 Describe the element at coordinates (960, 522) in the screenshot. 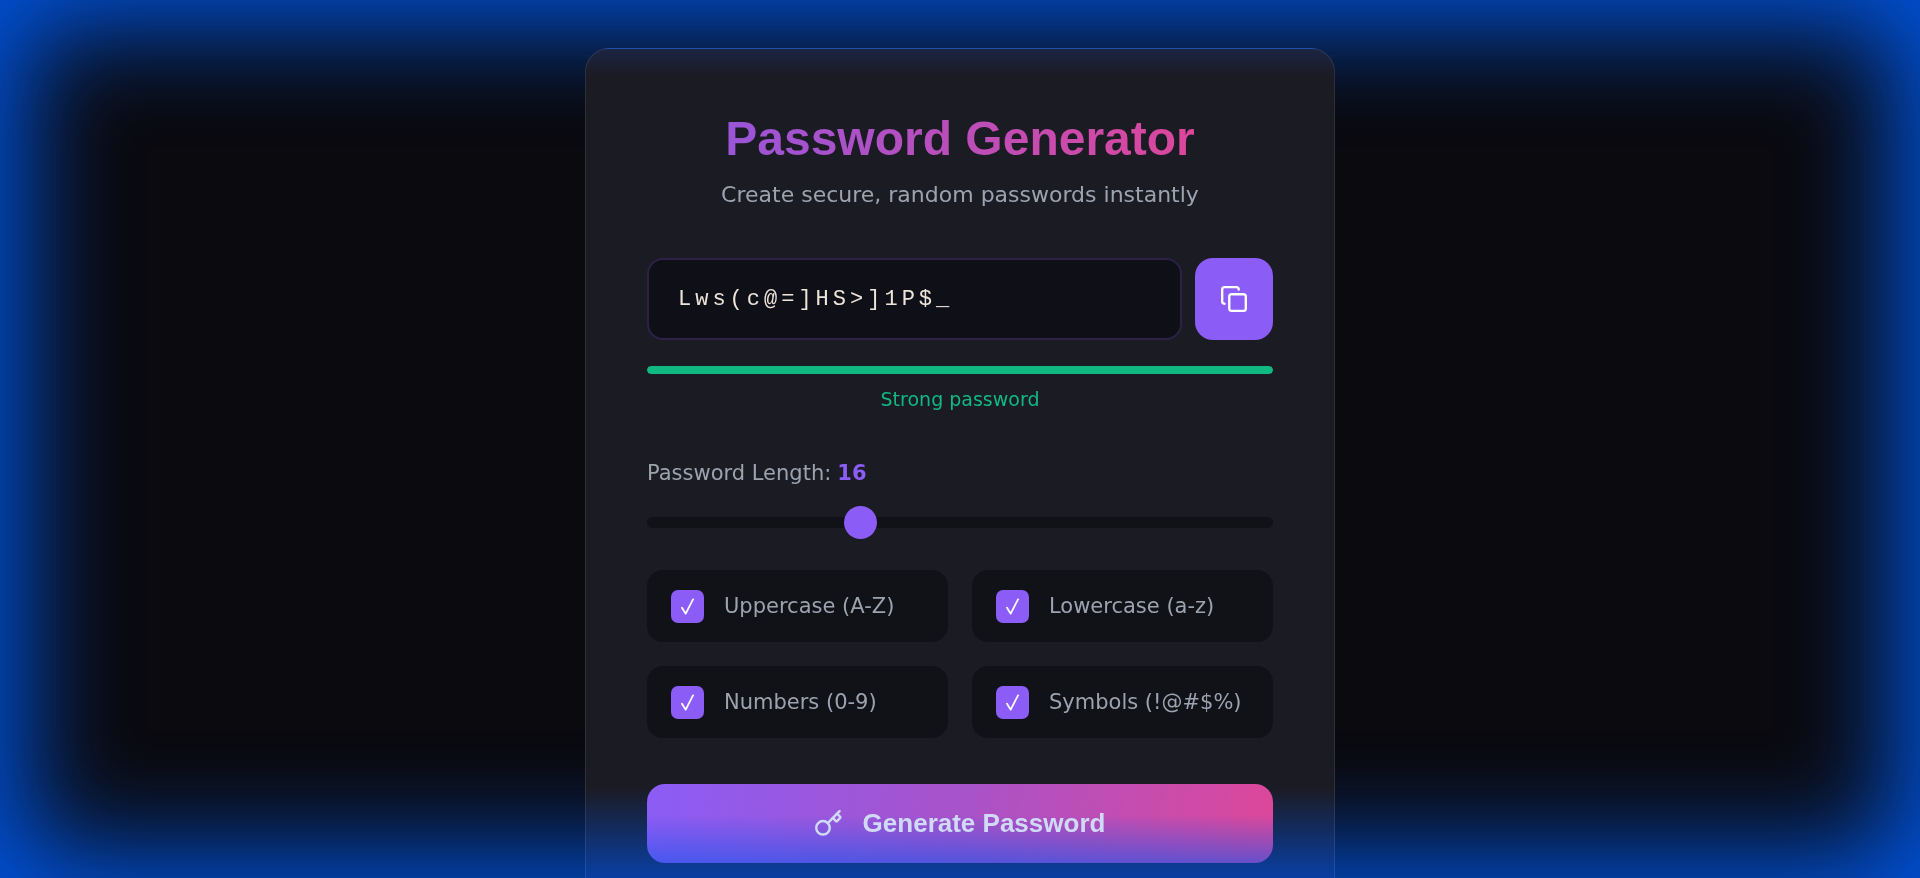

I see `length-slider` at that location.